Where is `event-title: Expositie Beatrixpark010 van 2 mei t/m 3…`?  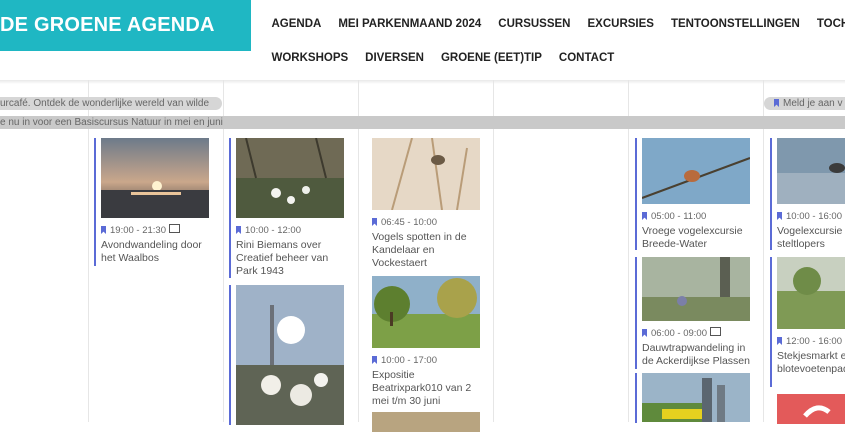 event-title: Expositie Beatrixpark010 van 2 mei t/m 3… is located at coordinates (422, 388).